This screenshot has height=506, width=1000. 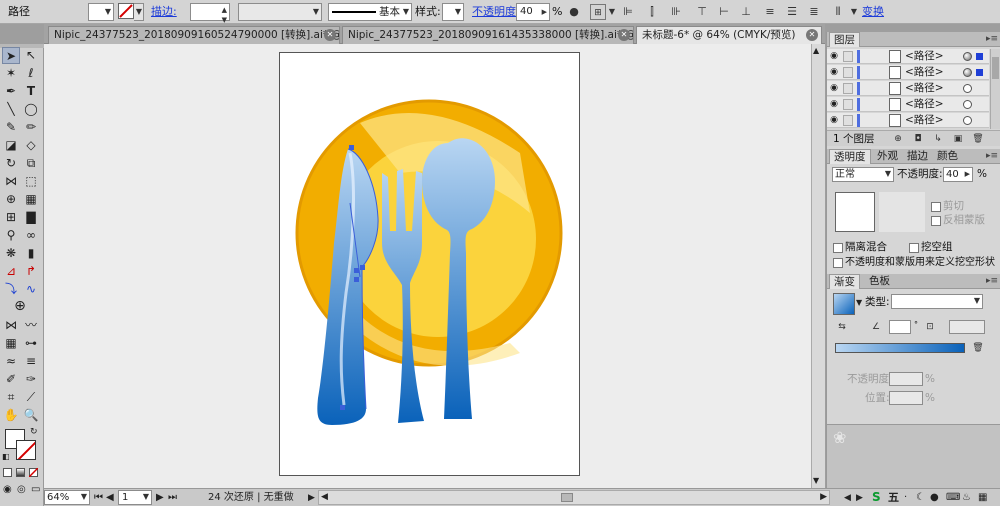 What do you see at coordinates (978, 348) in the screenshot?
I see `delete-stop-icon: 🗑` at bounding box center [978, 348].